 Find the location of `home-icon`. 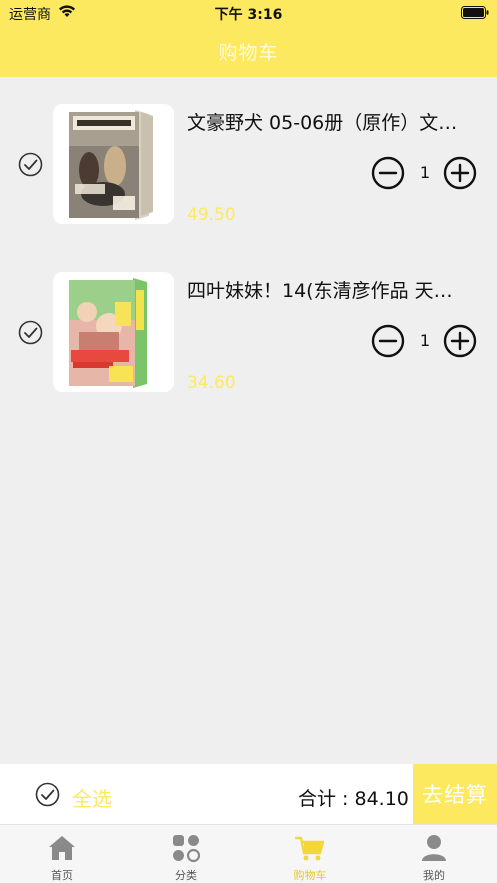

home-icon is located at coordinates (62, 848).